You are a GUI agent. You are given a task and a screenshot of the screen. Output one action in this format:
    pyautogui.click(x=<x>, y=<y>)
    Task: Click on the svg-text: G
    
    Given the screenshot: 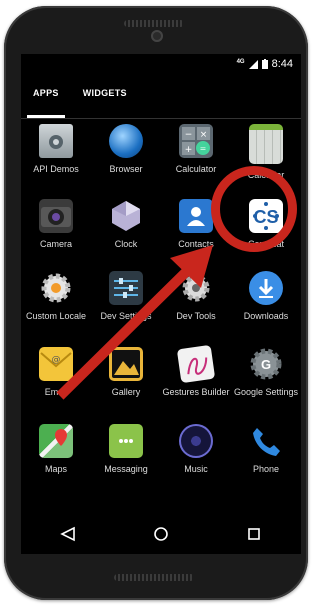 What is the action you would take?
    pyautogui.click(x=266, y=364)
    